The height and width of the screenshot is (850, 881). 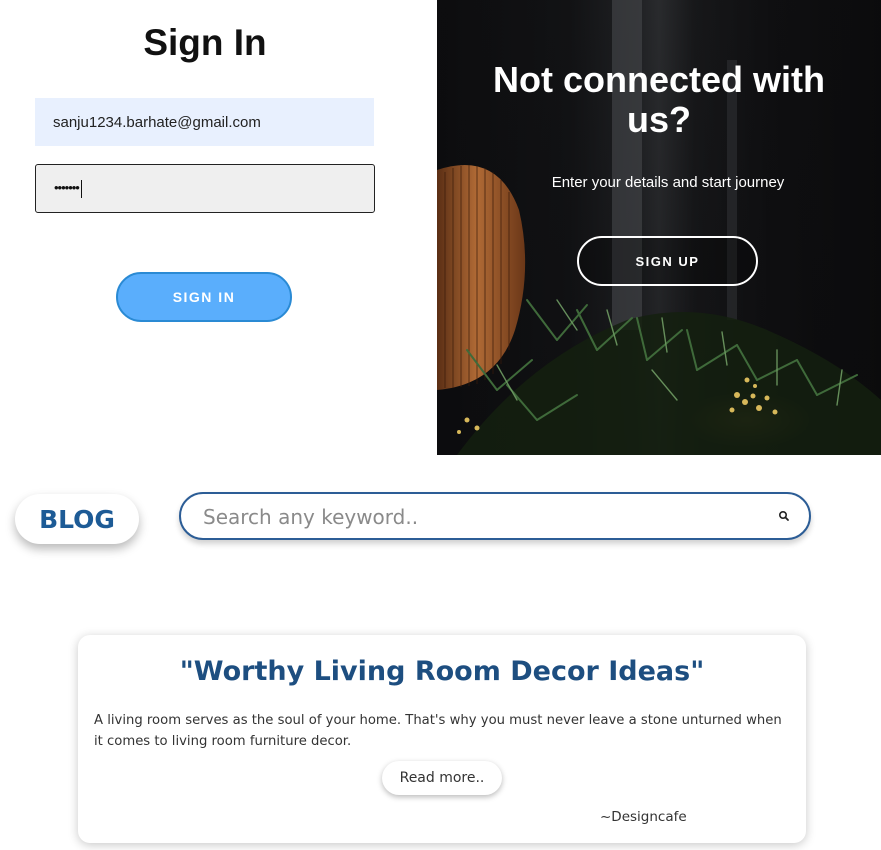 I want to click on read-more-button: Read more.., so click(x=442, y=778).